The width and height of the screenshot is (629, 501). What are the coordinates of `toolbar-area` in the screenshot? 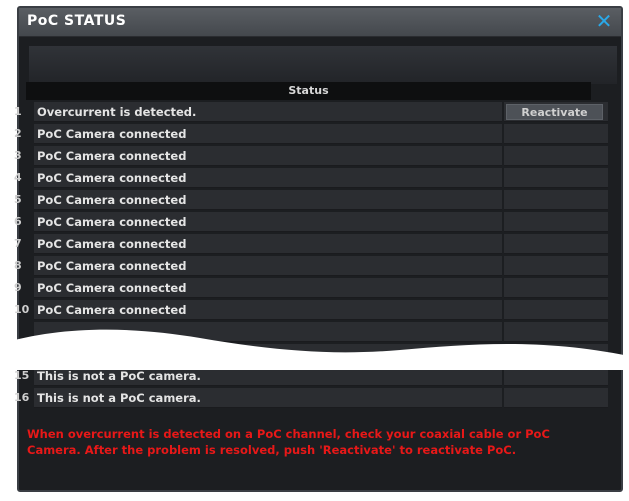 It's located at (323, 65).